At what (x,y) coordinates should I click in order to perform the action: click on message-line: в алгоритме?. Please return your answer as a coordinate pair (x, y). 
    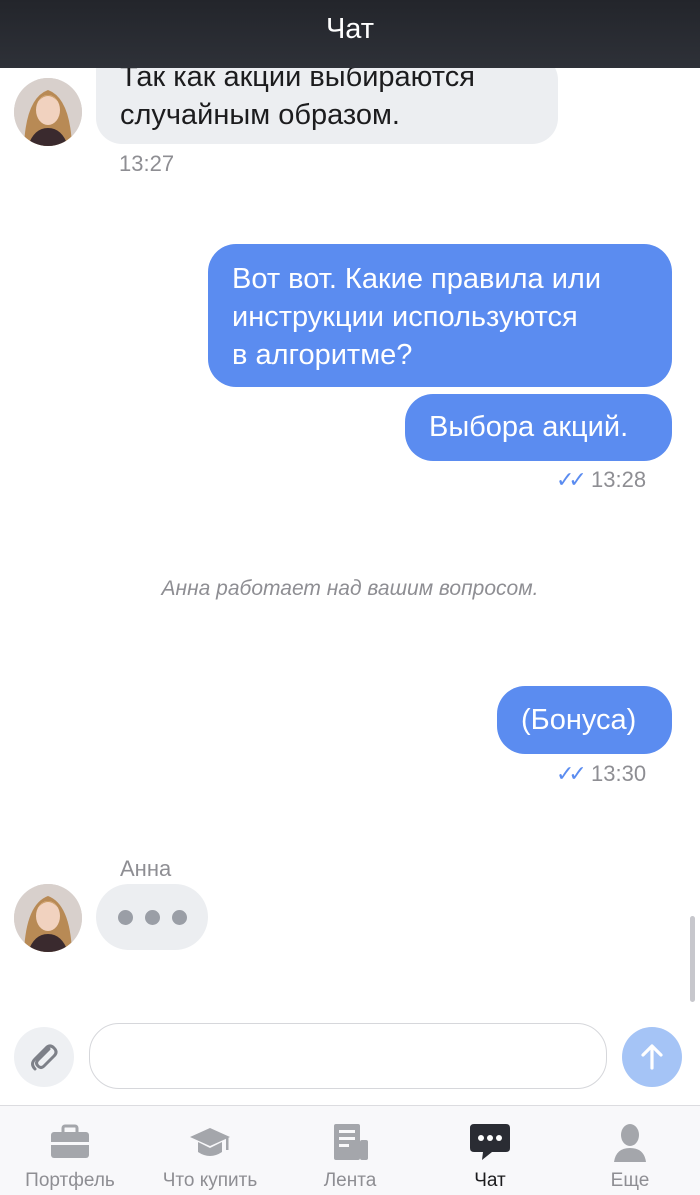
    Looking at the image, I should click on (322, 355).